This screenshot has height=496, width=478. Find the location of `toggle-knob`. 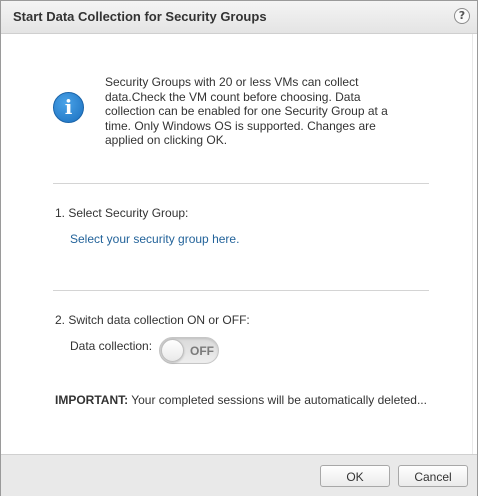

toggle-knob is located at coordinates (172, 350).